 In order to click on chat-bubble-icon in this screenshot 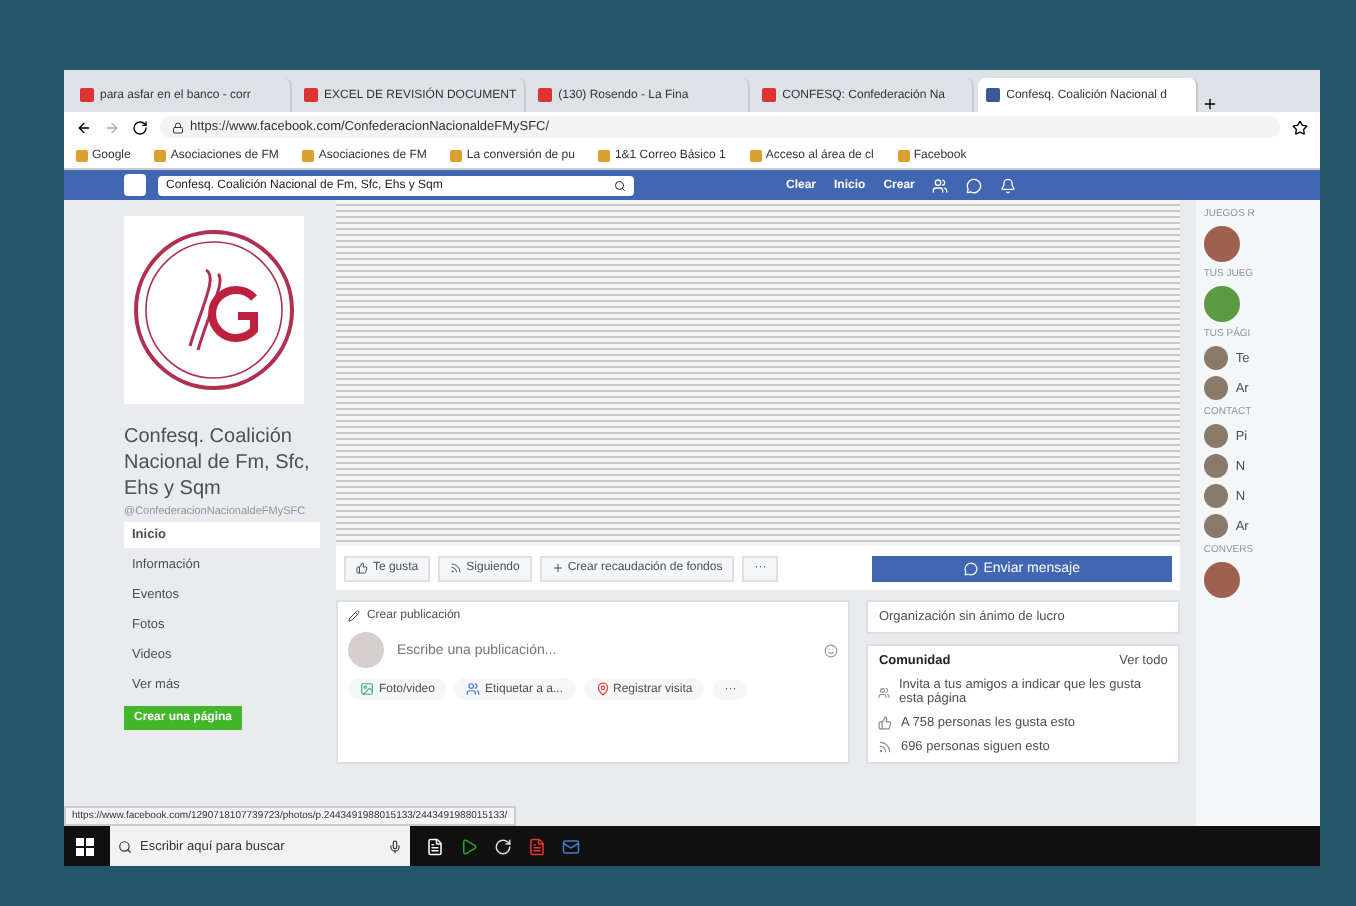, I will do `click(970, 568)`.